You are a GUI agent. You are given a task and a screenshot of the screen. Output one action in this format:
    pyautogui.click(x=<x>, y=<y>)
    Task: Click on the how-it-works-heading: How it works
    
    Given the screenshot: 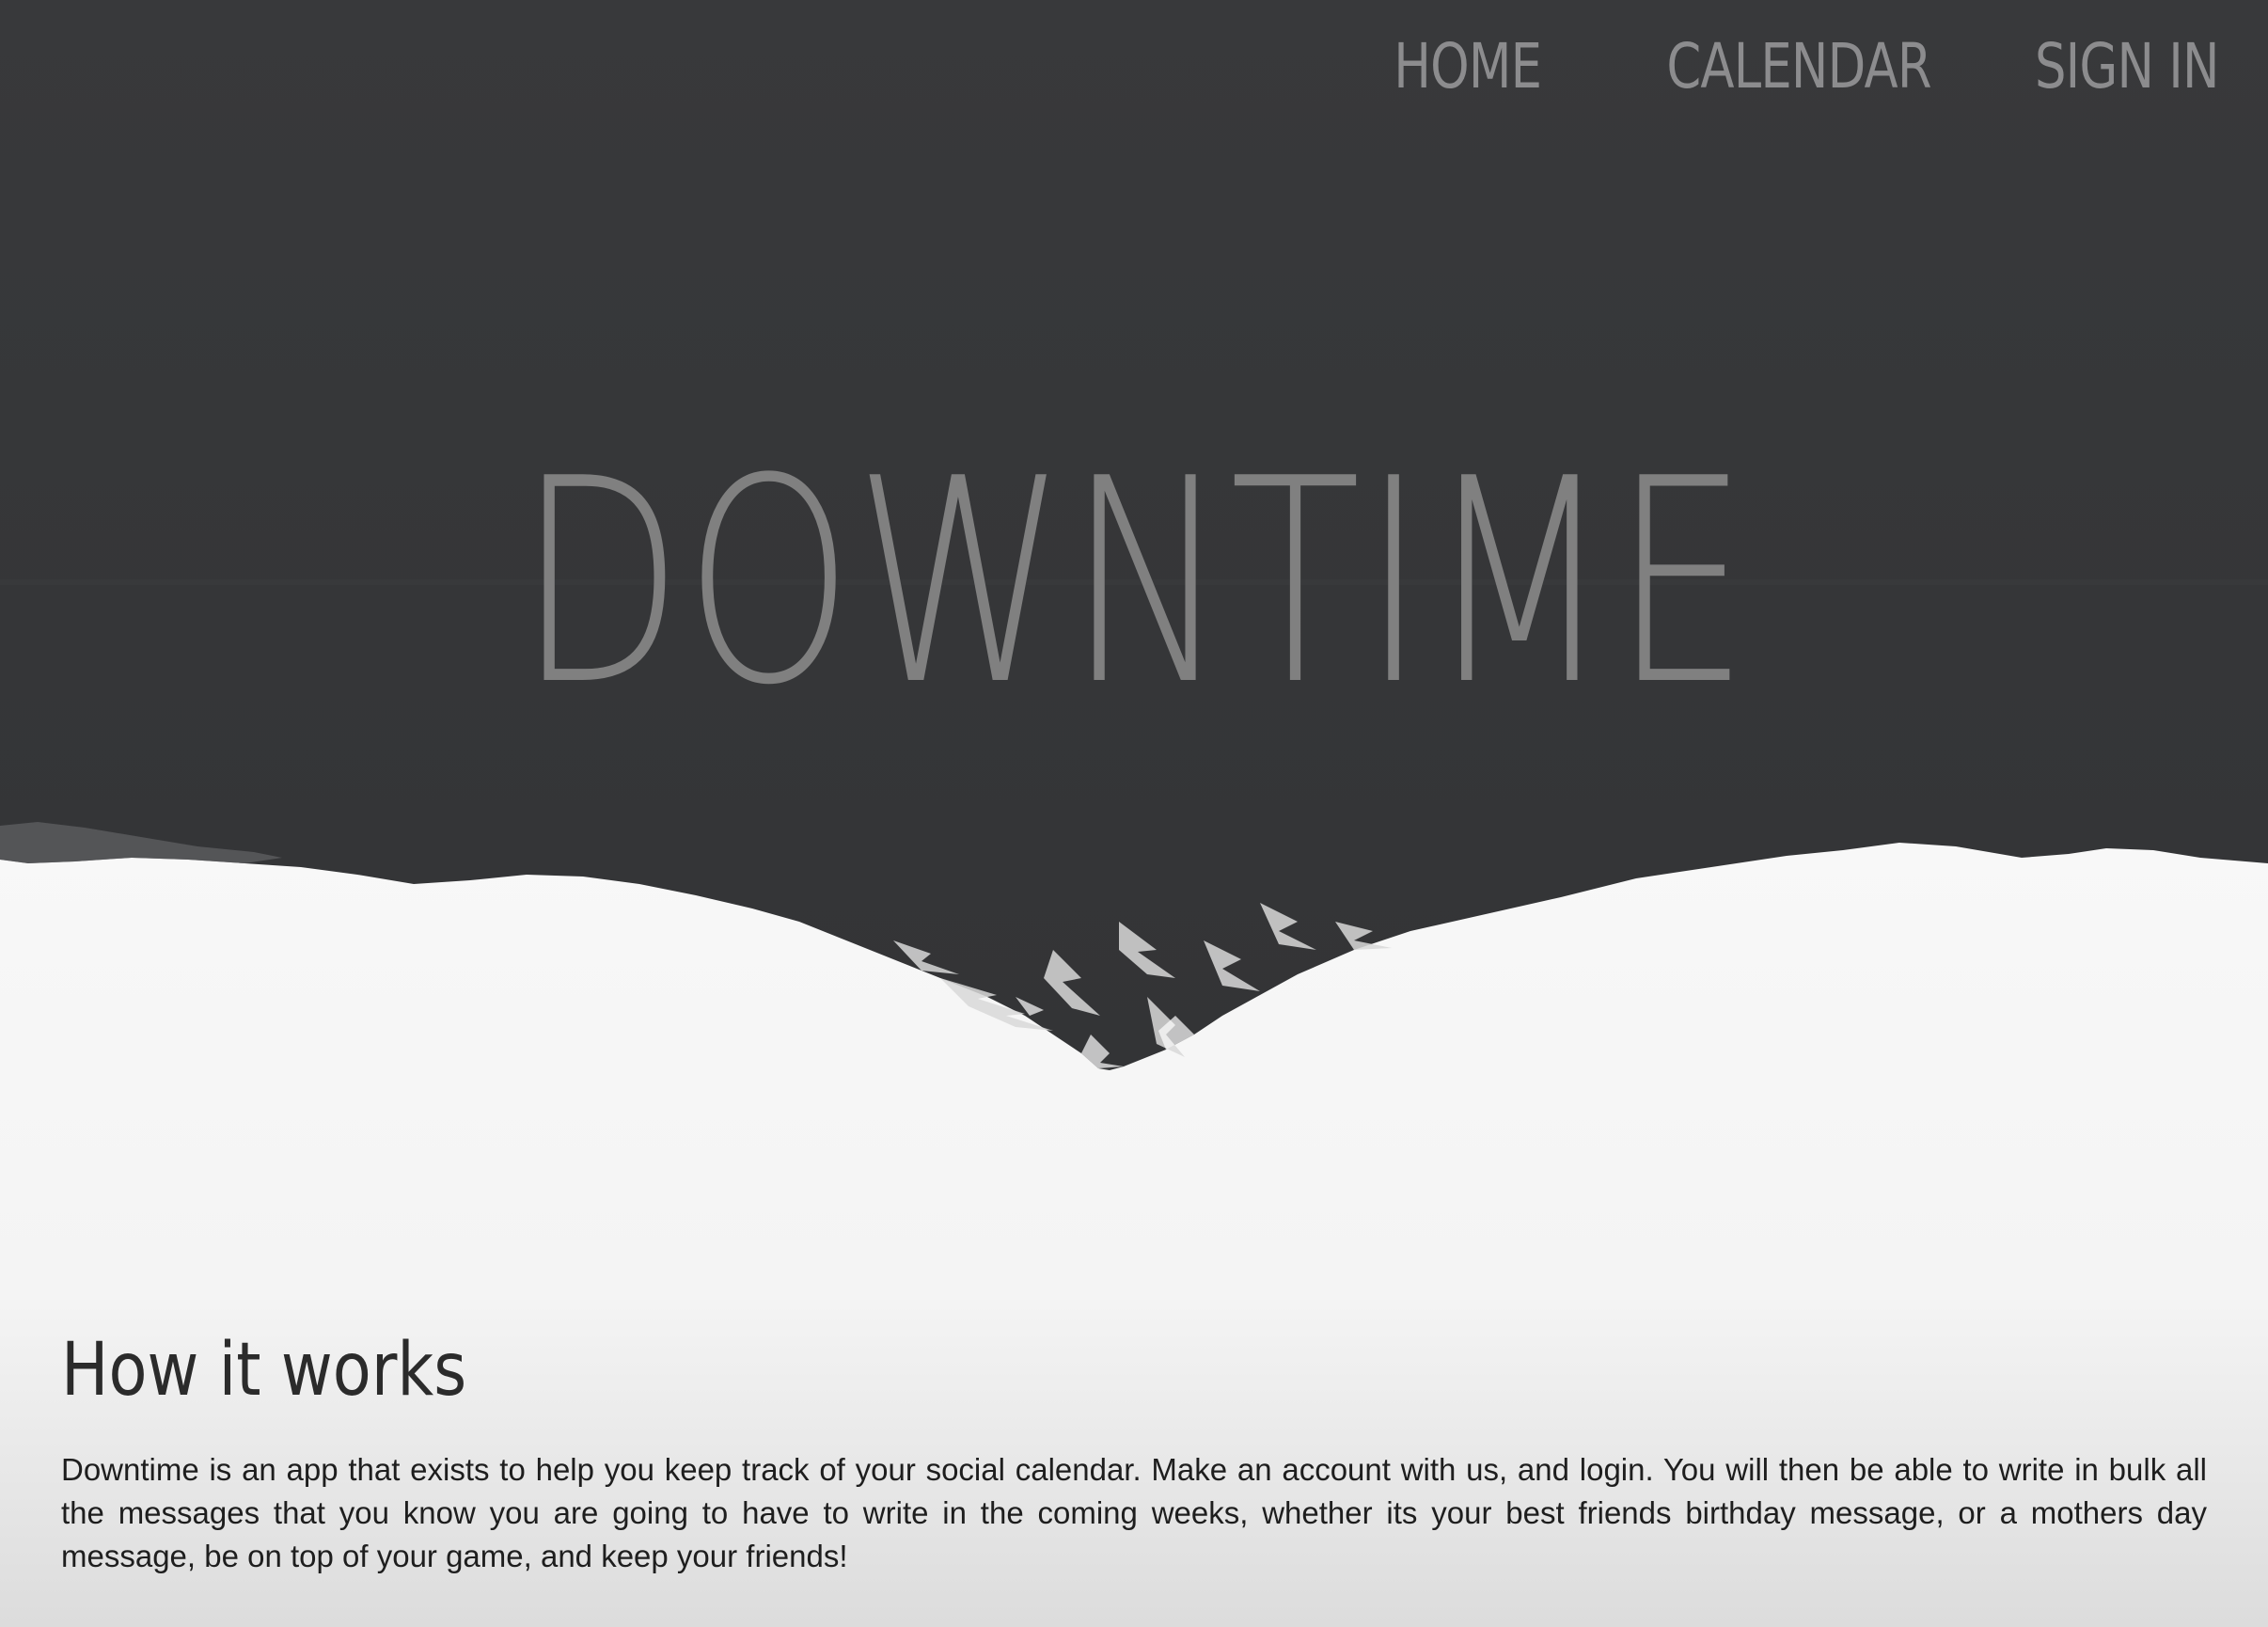 What is the action you would take?
    pyautogui.click(x=264, y=1371)
    